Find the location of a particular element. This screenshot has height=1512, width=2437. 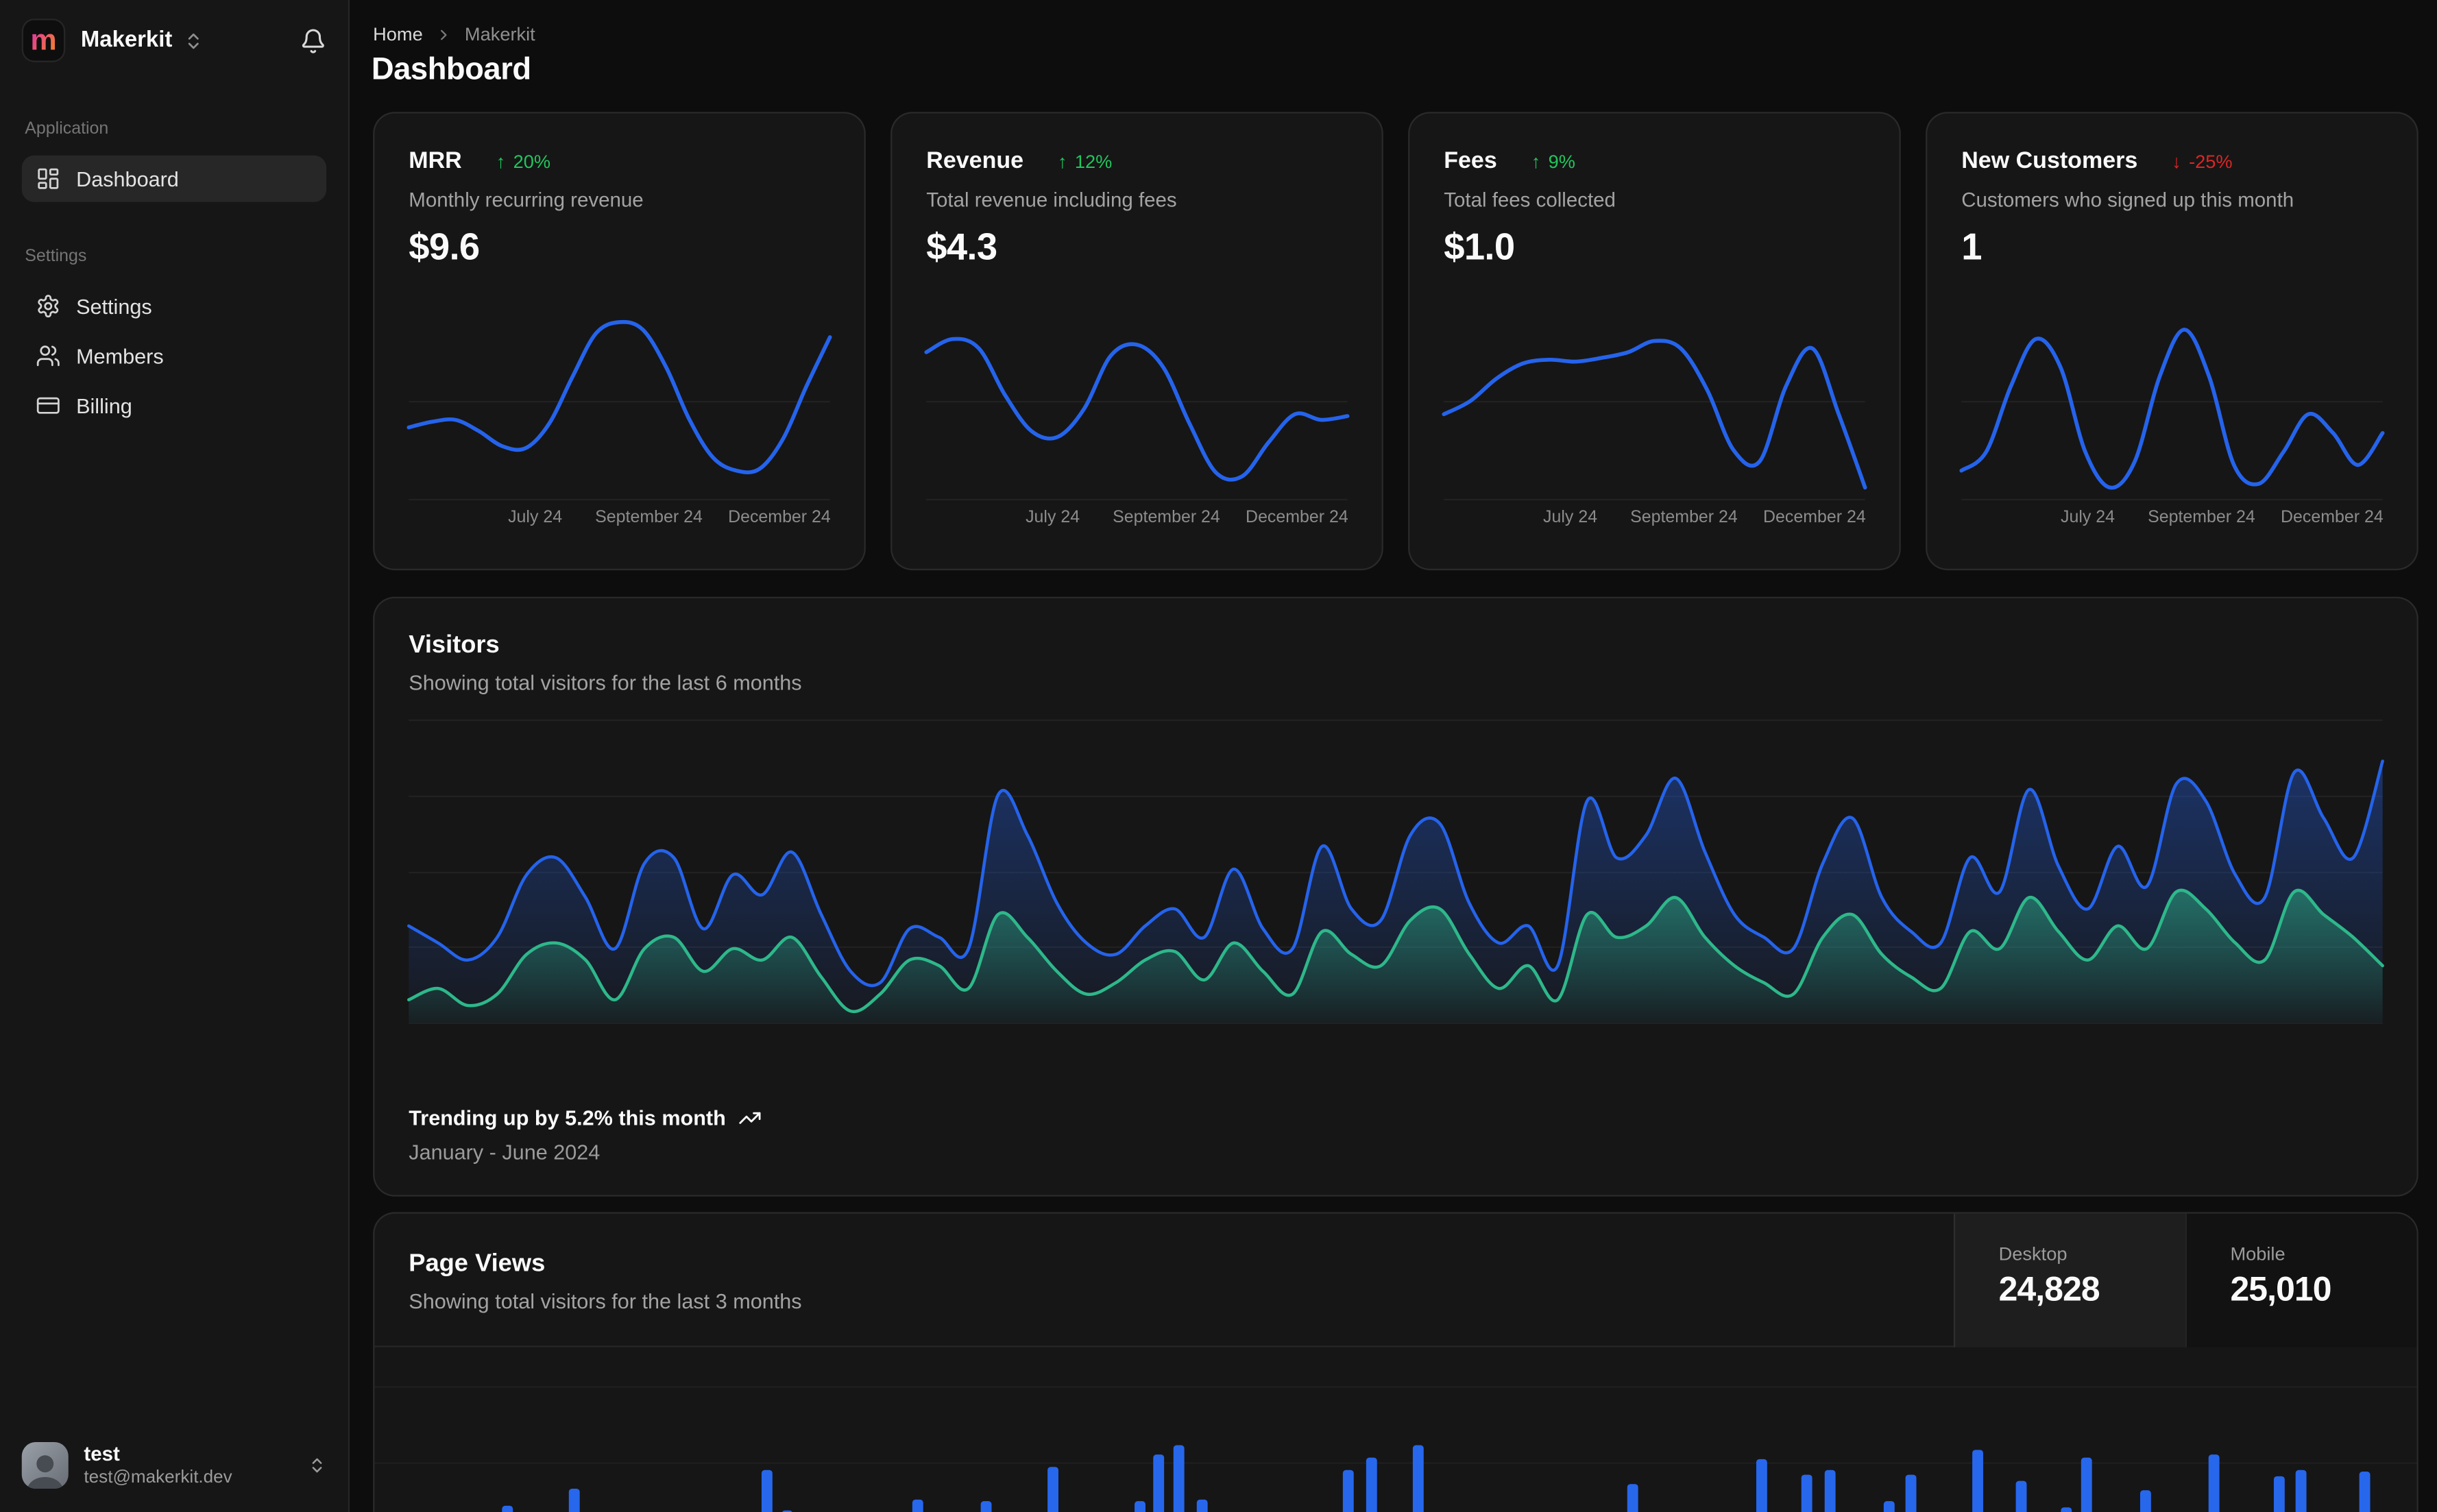

stat-title: Fees is located at coordinates (1470, 161).